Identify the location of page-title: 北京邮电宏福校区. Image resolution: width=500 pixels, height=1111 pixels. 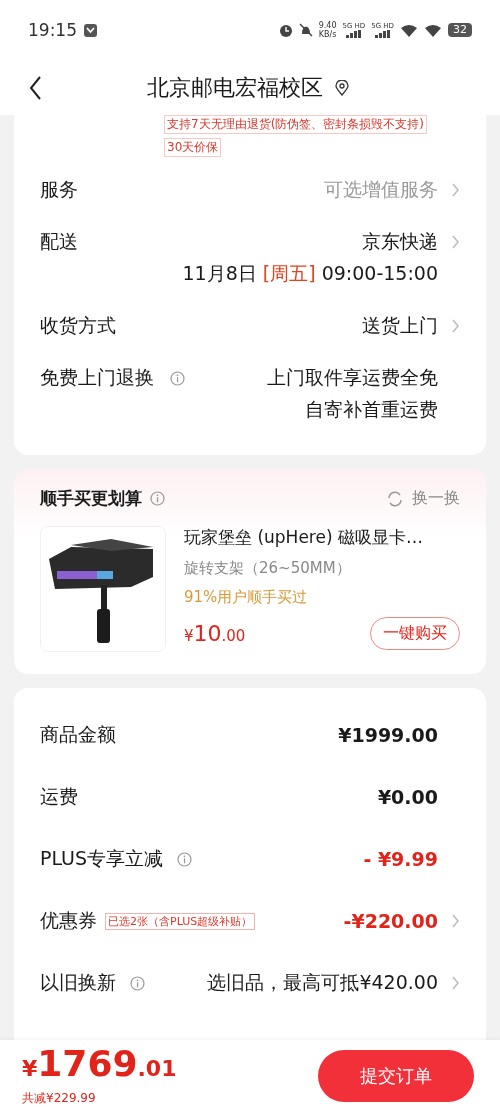
(234, 87).